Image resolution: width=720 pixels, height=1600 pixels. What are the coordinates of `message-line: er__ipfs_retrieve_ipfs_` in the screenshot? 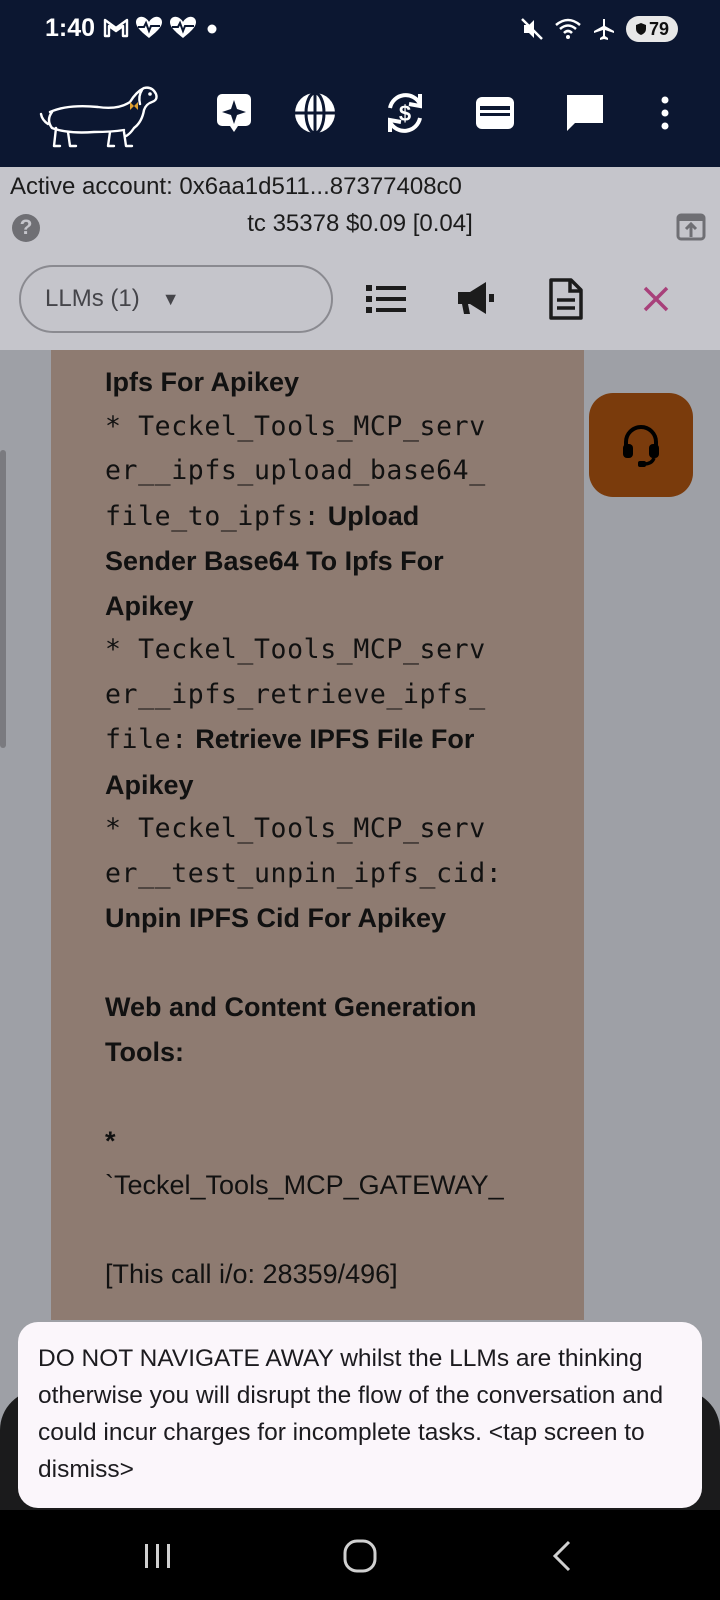 It's located at (295, 694).